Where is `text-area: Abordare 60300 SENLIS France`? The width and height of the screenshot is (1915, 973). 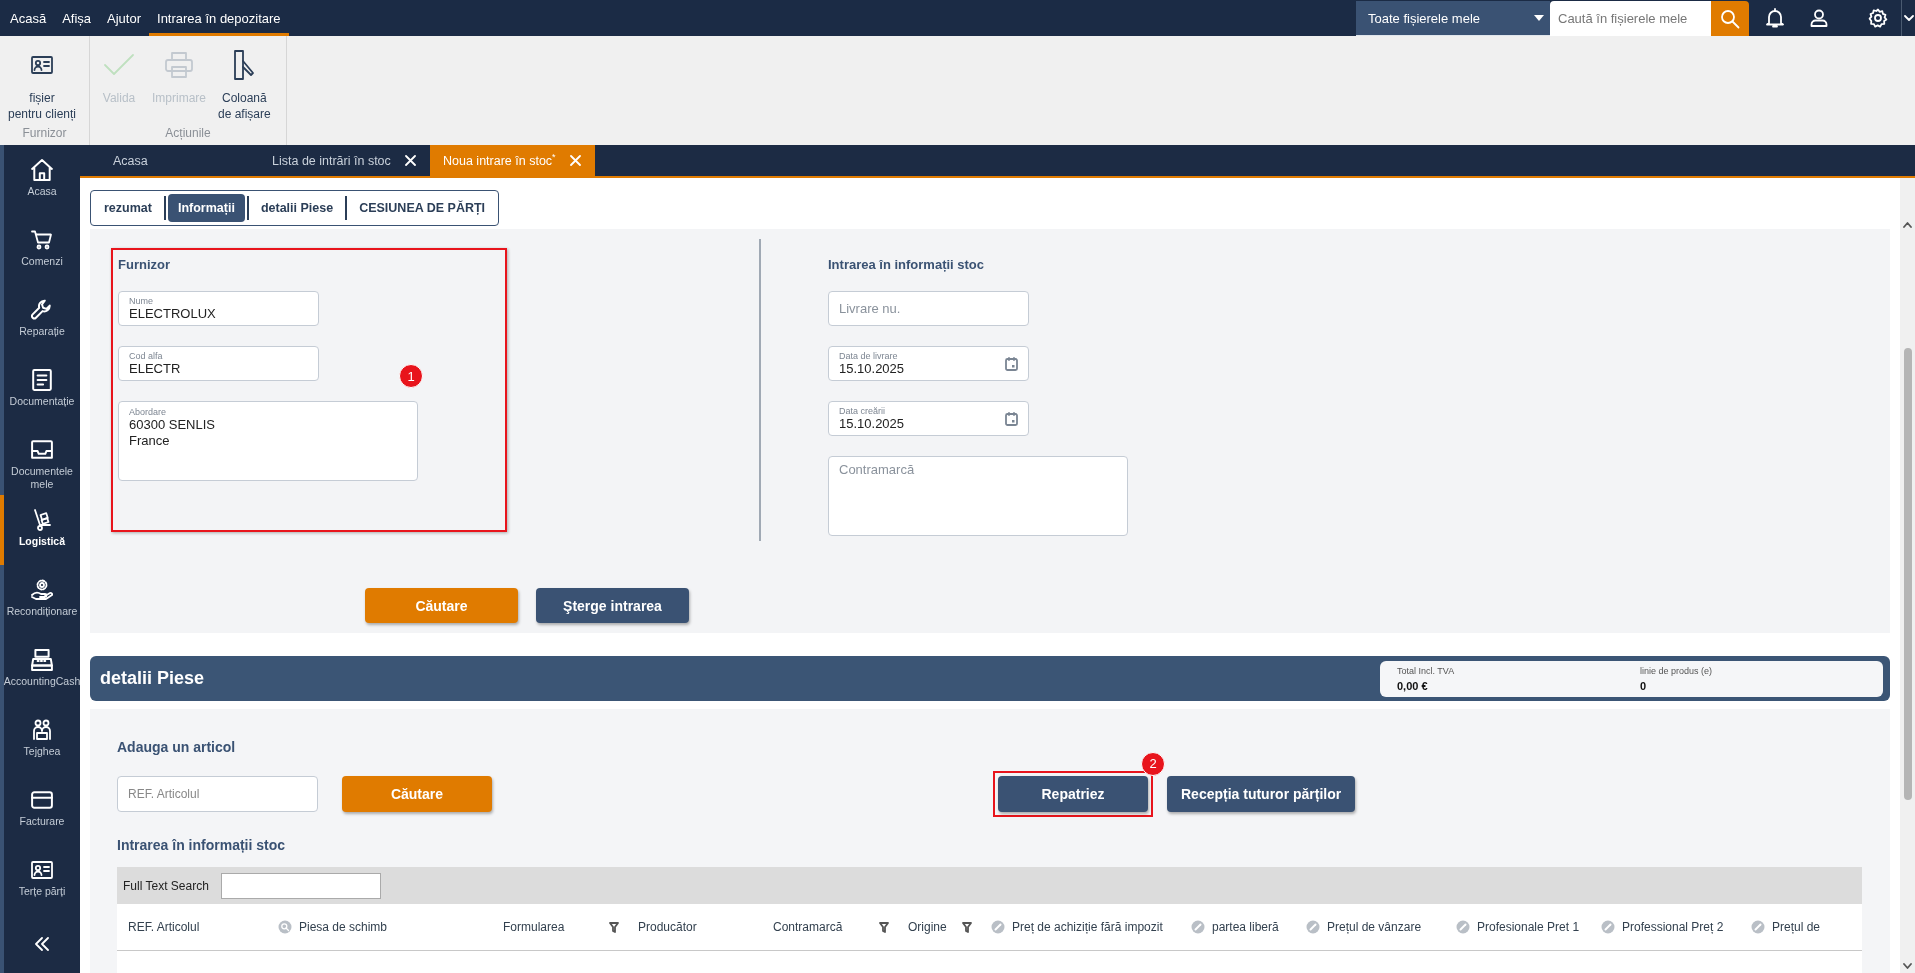 text-area: Abordare 60300 SENLIS France is located at coordinates (268, 441).